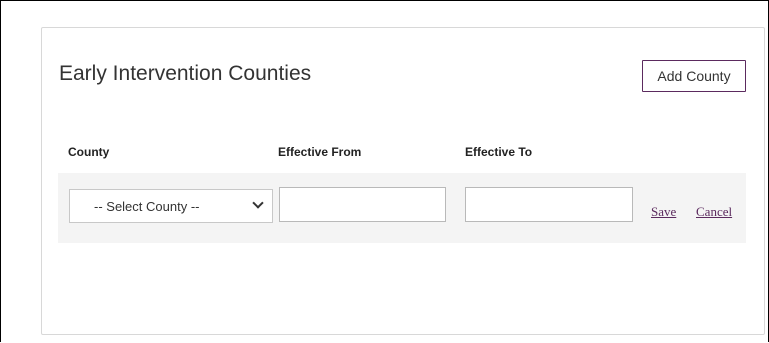 The image size is (769, 343). I want to click on effective-to-input, so click(549, 204).